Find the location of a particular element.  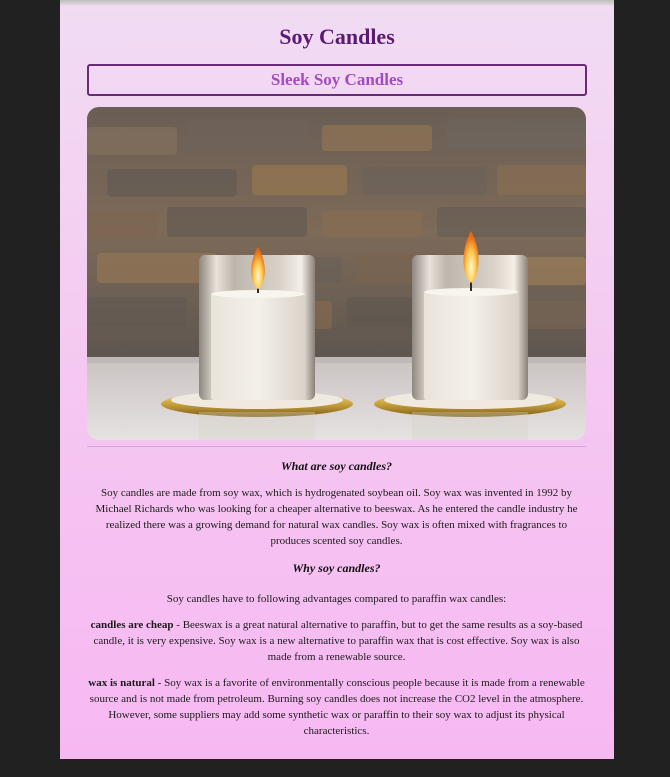

term-wax-is-natural: wax is natural is located at coordinates (121, 683).